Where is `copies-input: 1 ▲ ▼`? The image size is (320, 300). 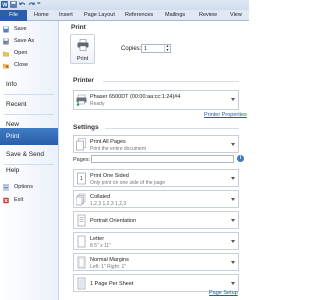 copies-input: 1 ▲ ▼ is located at coordinates (156, 48).